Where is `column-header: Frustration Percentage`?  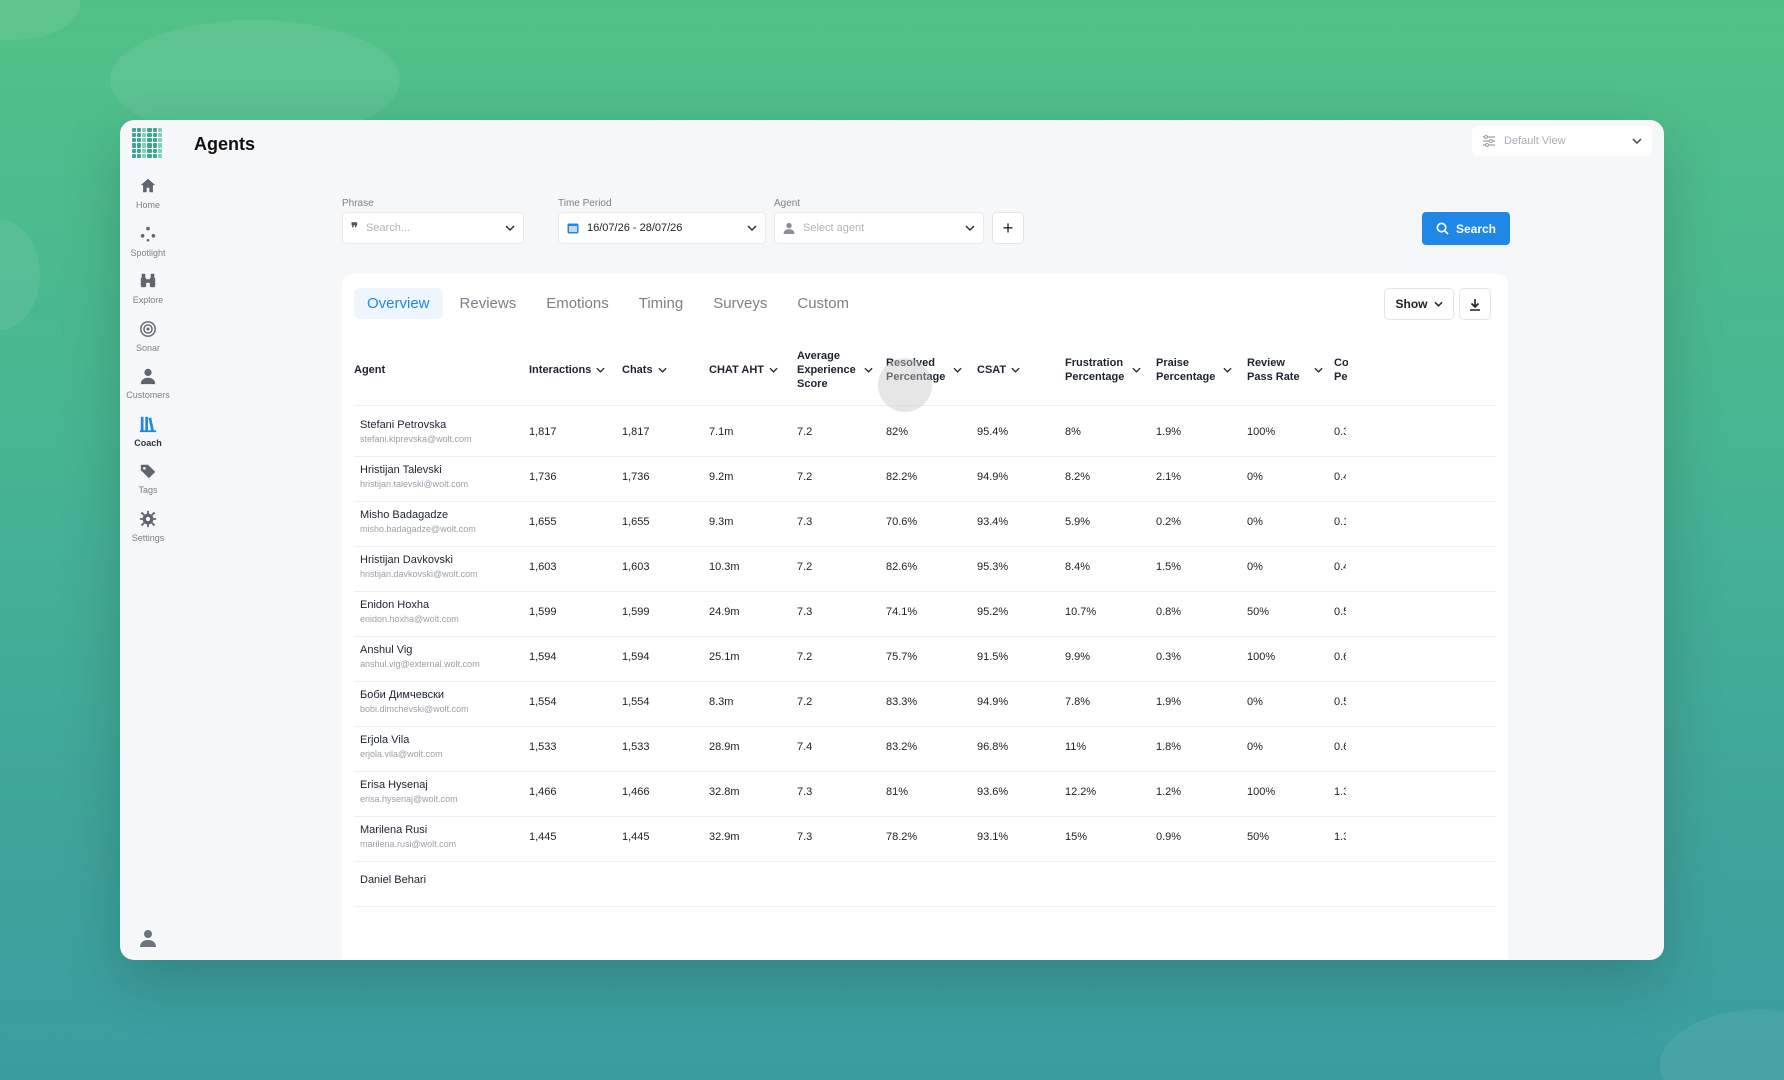 column-header: Frustration Percentage is located at coordinates (1109, 370).